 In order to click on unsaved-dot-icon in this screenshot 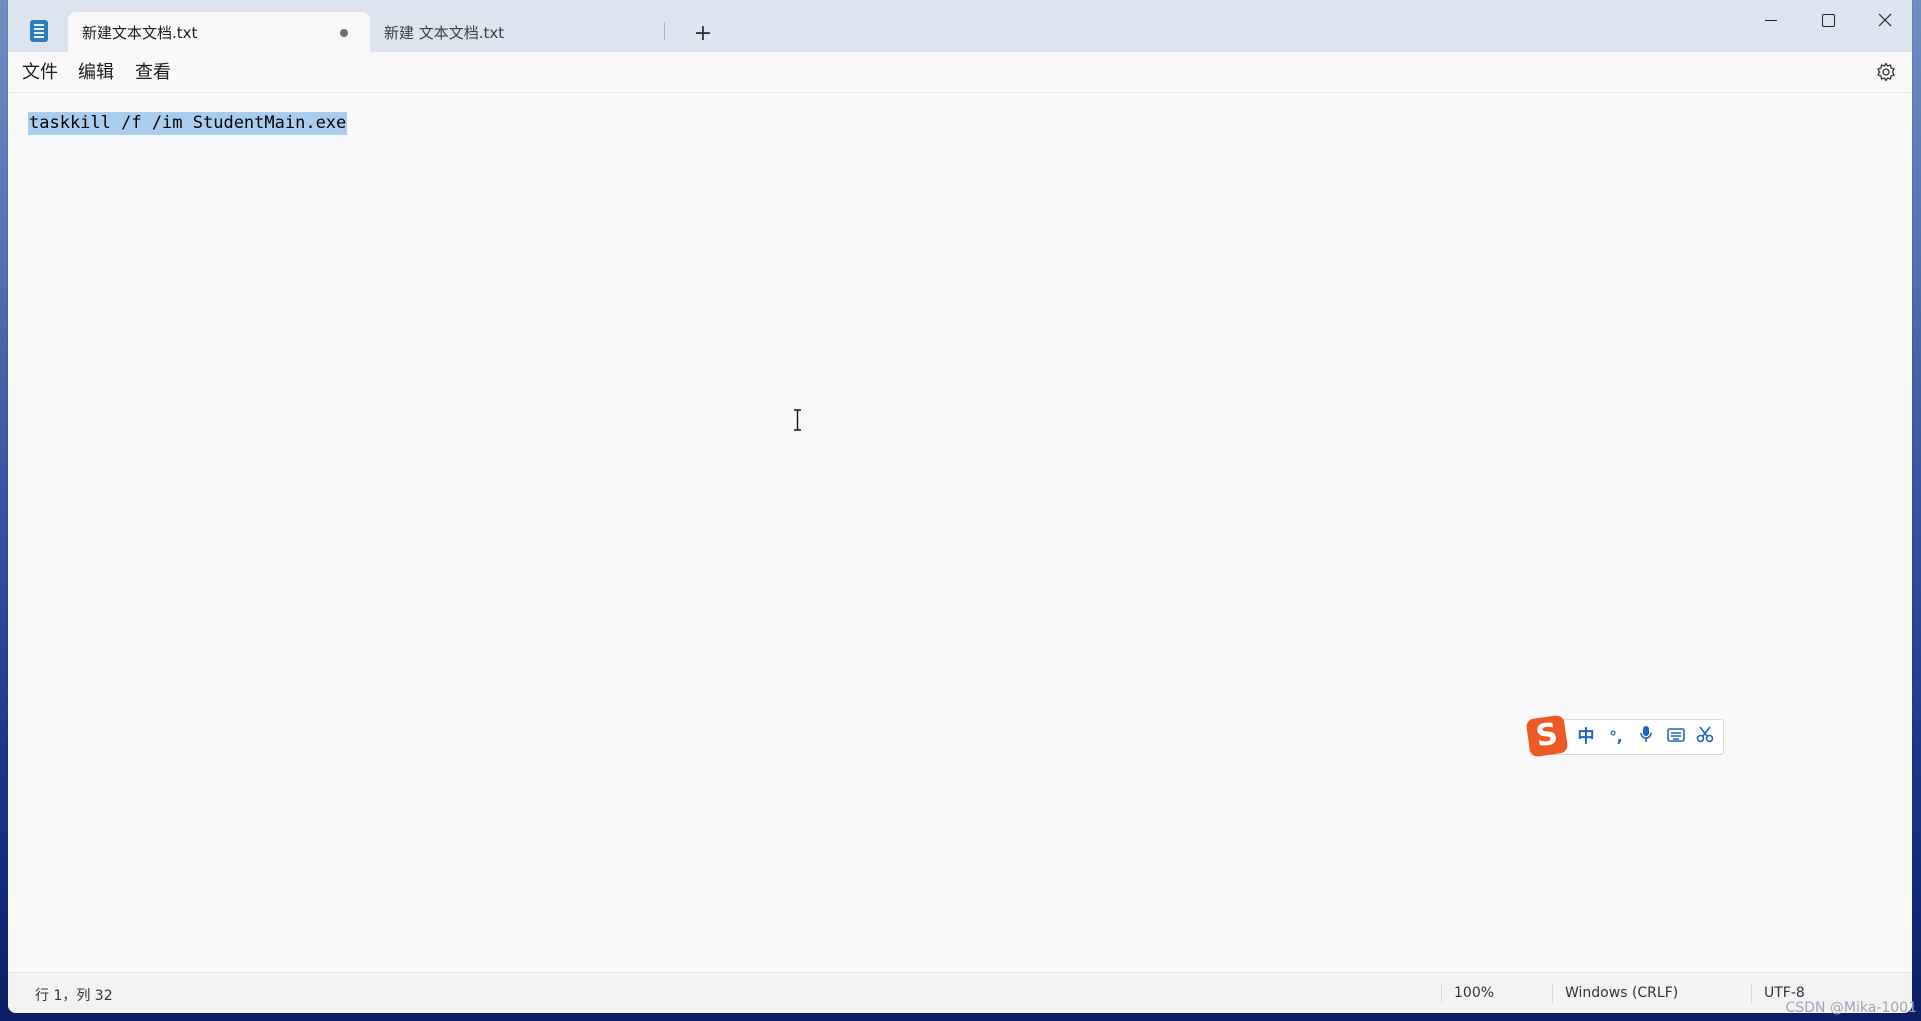, I will do `click(344, 33)`.